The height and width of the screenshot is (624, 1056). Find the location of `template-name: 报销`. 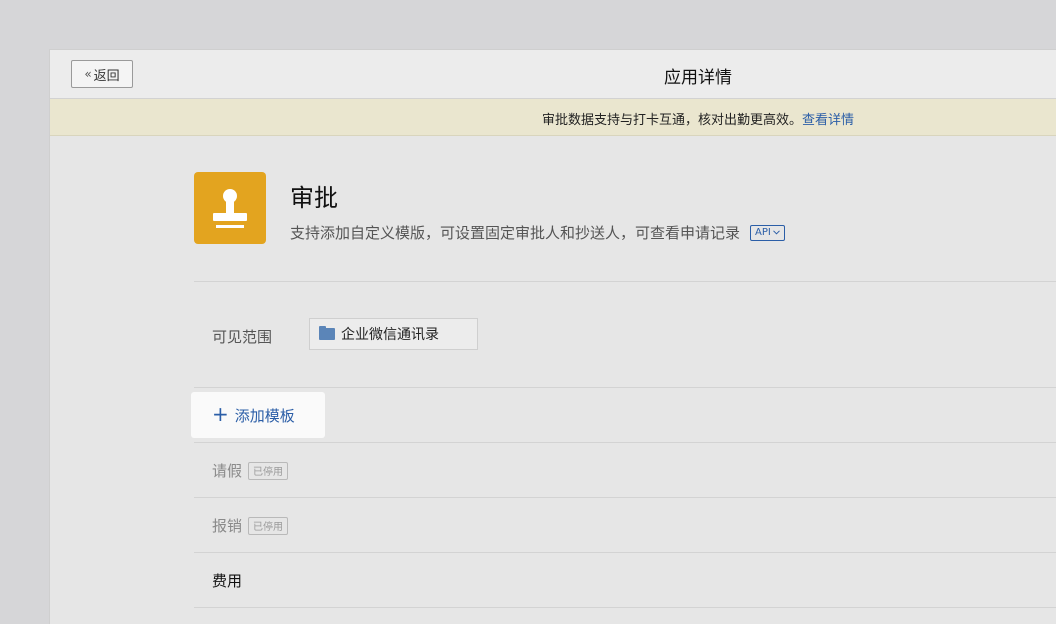

template-name: 报销 is located at coordinates (227, 526).